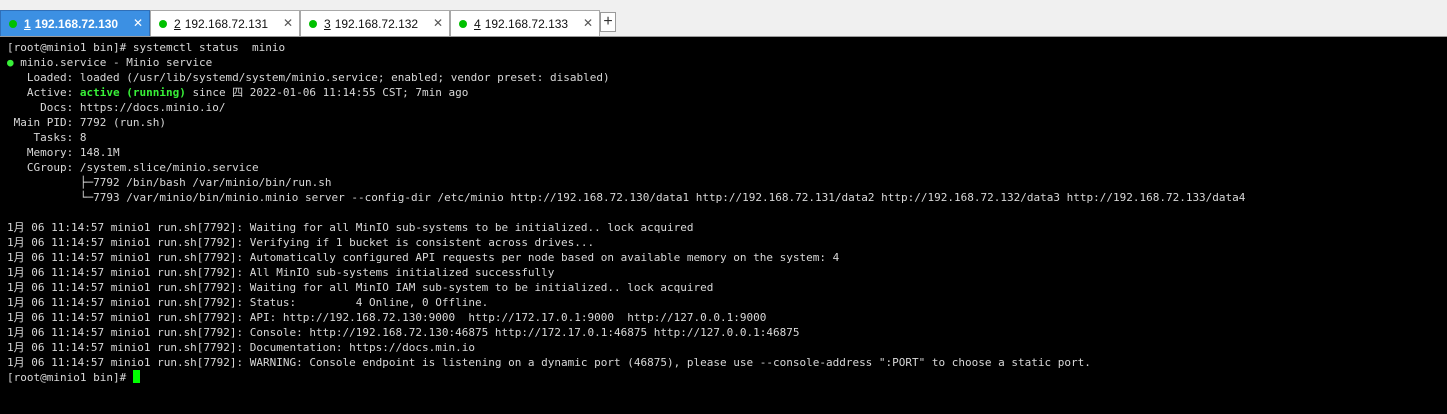  What do you see at coordinates (727, 62) in the screenshot?
I see `service-header-line: ● minio.service - Minio service` at bounding box center [727, 62].